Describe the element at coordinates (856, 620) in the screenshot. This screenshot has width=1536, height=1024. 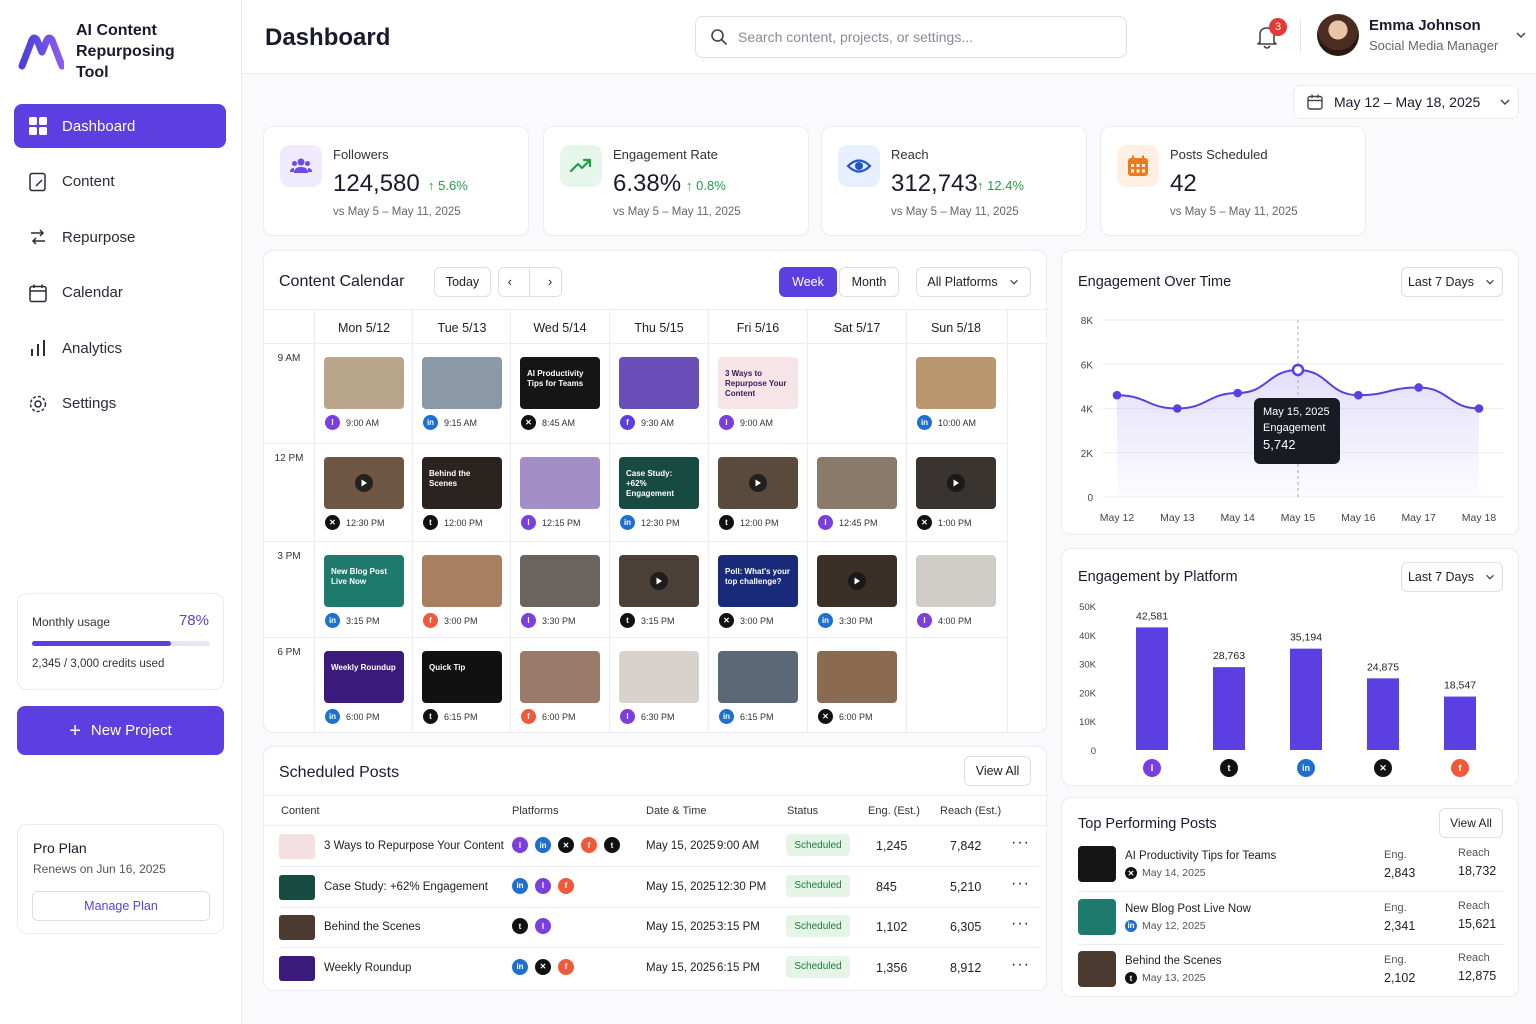
I see `post-time: 3:30 PM` at that location.